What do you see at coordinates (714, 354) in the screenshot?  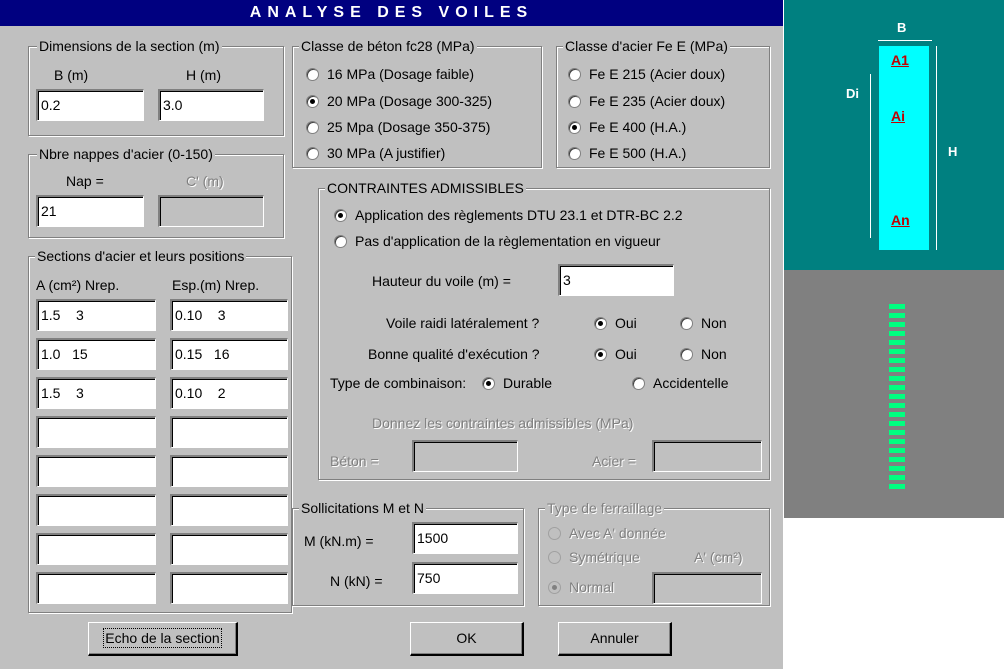 I see `bonne-non-label: Non` at bounding box center [714, 354].